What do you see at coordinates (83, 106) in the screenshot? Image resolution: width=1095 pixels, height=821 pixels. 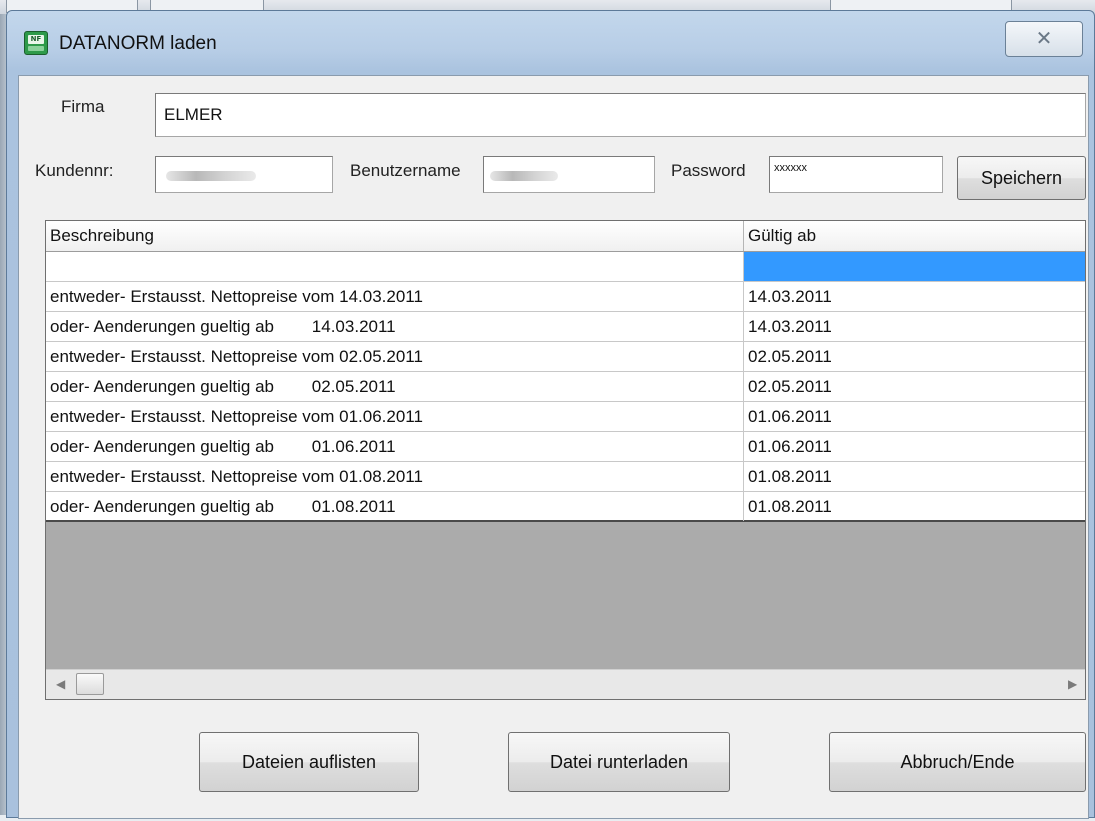 I see `firma-label: Firma` at bounding box center [83, 106].